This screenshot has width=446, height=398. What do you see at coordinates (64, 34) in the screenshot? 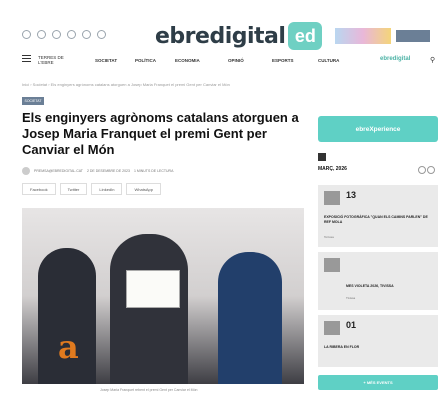
I see `social-icons` at bounding box center [64, 34].